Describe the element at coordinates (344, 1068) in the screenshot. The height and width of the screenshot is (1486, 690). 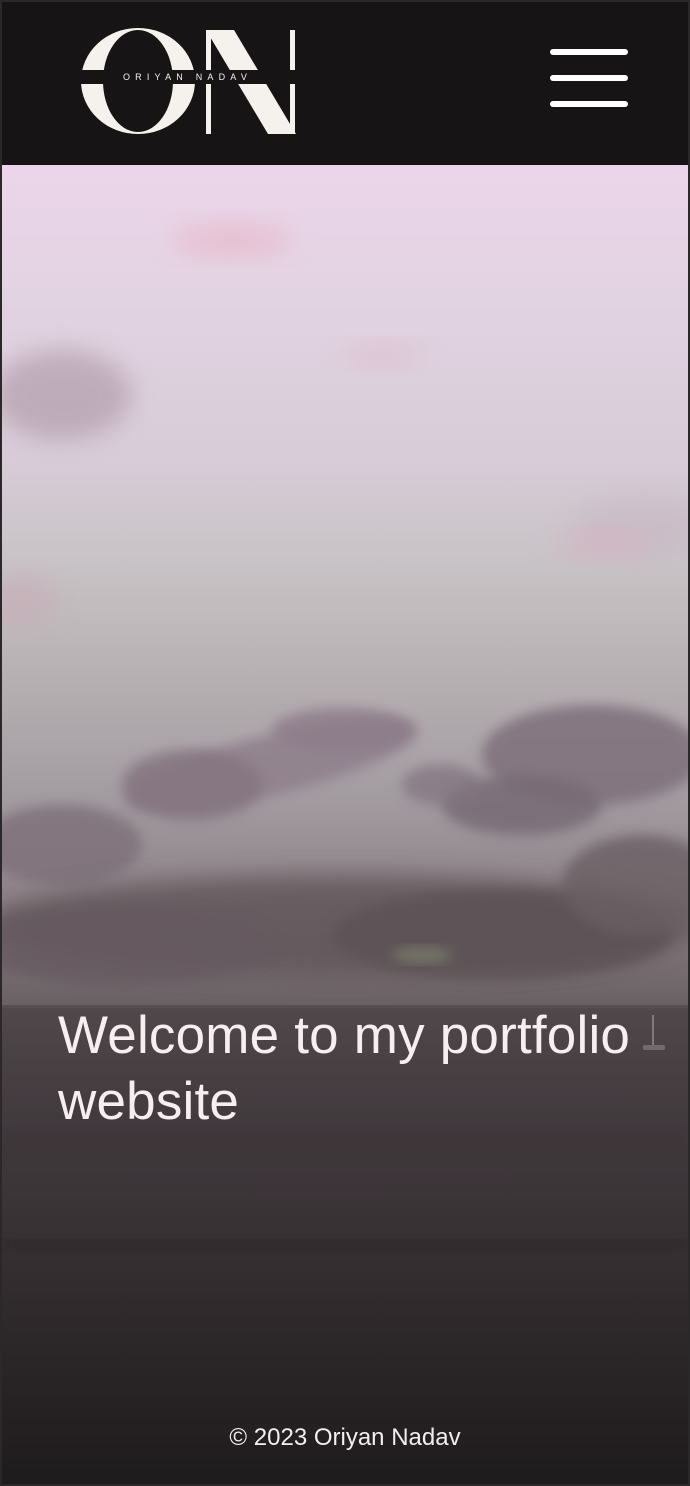
I see `hero-title: Welcome to my portfolio website` at that location.